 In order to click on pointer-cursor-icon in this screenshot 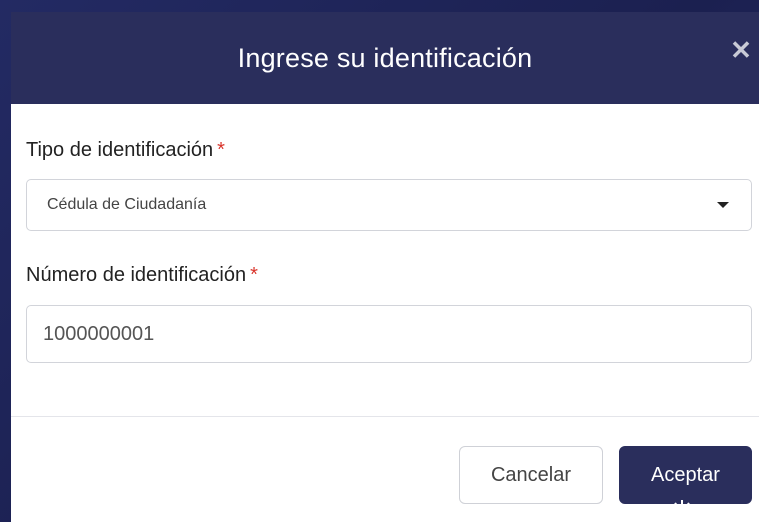, I will do `click(682, 511)`.